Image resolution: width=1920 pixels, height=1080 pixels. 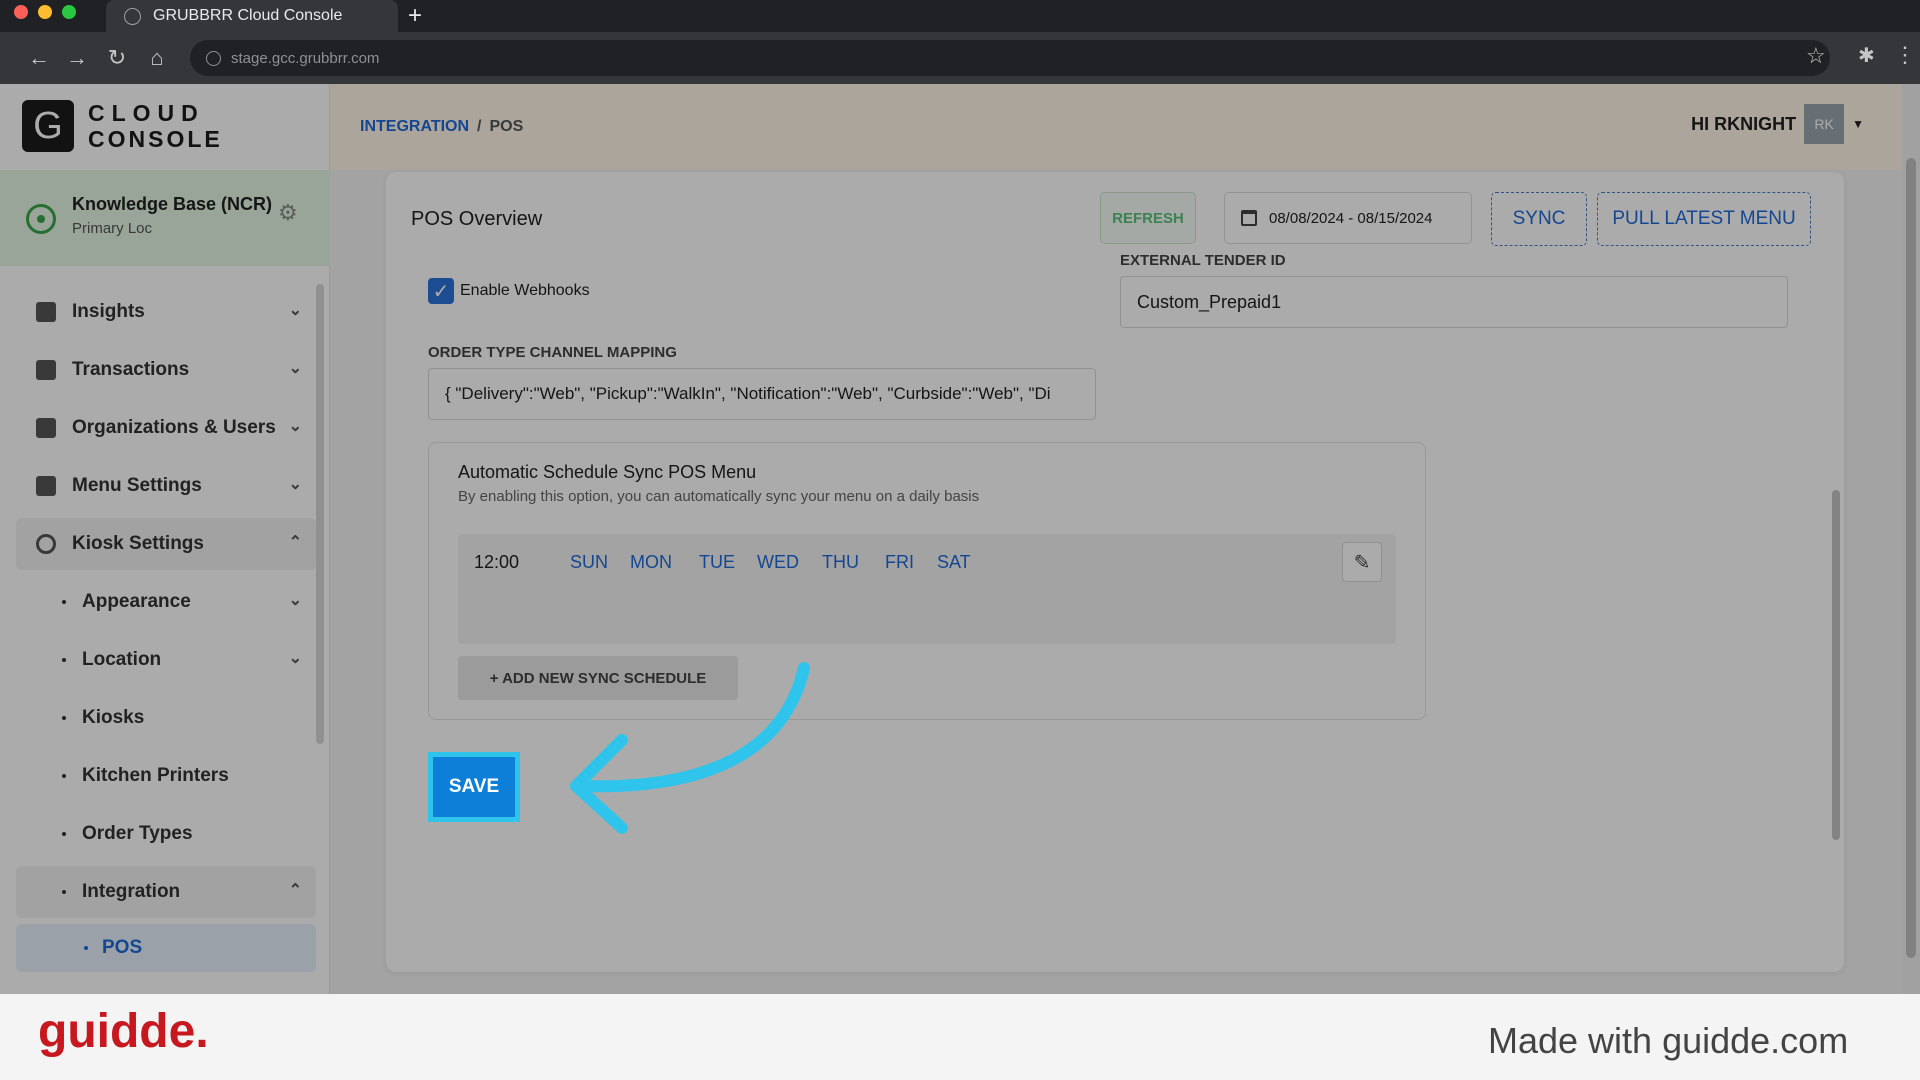 I want to click on sidebar-subitem-label: Appearance, so click(x=136, y=601).